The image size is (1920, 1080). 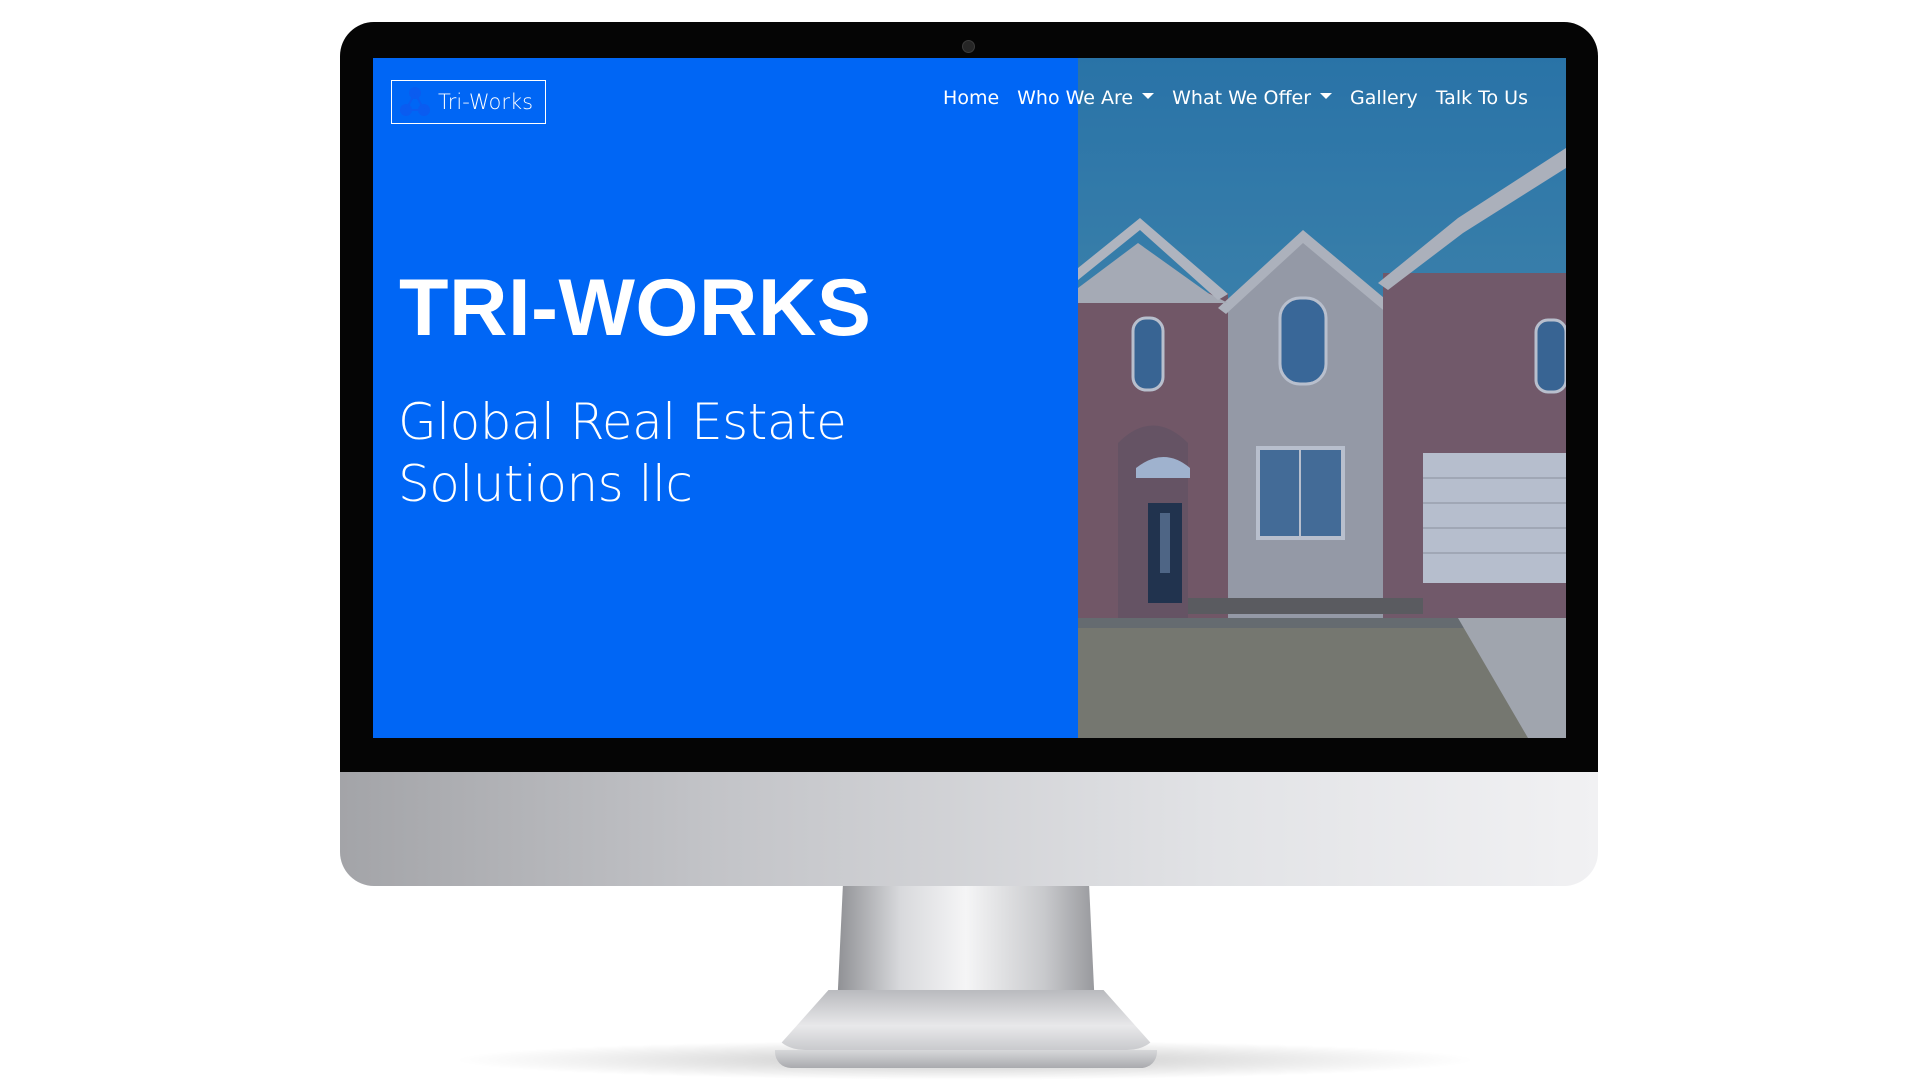 I want to click on monitor-stand-base, so click(x=966, y=1059).